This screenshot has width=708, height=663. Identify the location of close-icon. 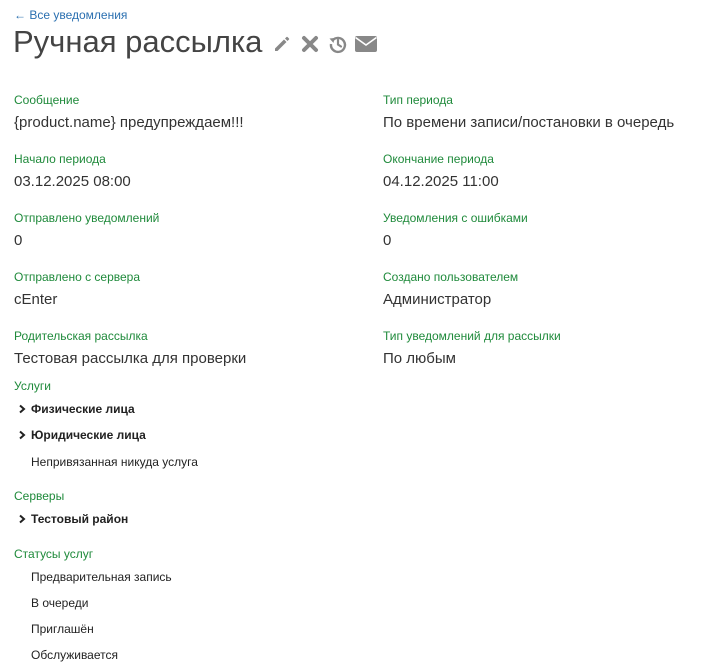
(310, 44).